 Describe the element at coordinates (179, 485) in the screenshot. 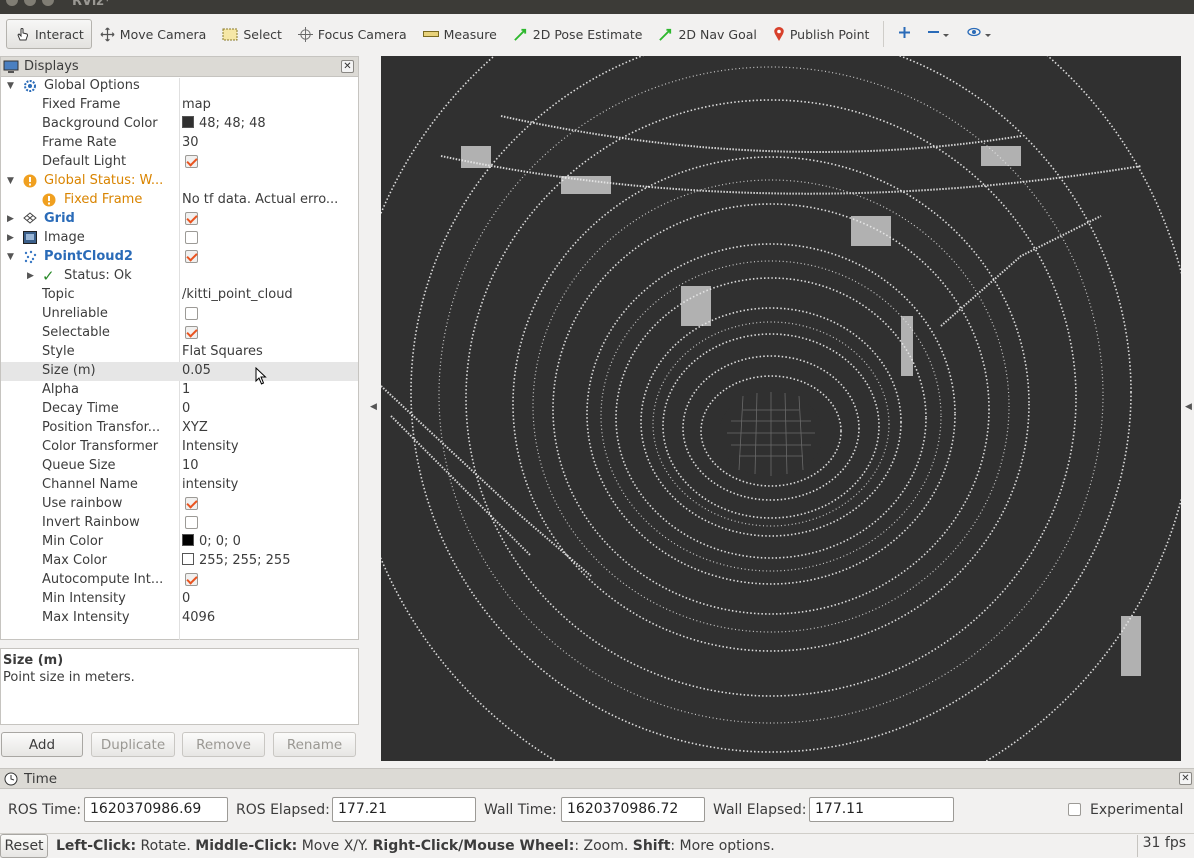

I see `prop-channel-name: Channel Name intensity` at that location.